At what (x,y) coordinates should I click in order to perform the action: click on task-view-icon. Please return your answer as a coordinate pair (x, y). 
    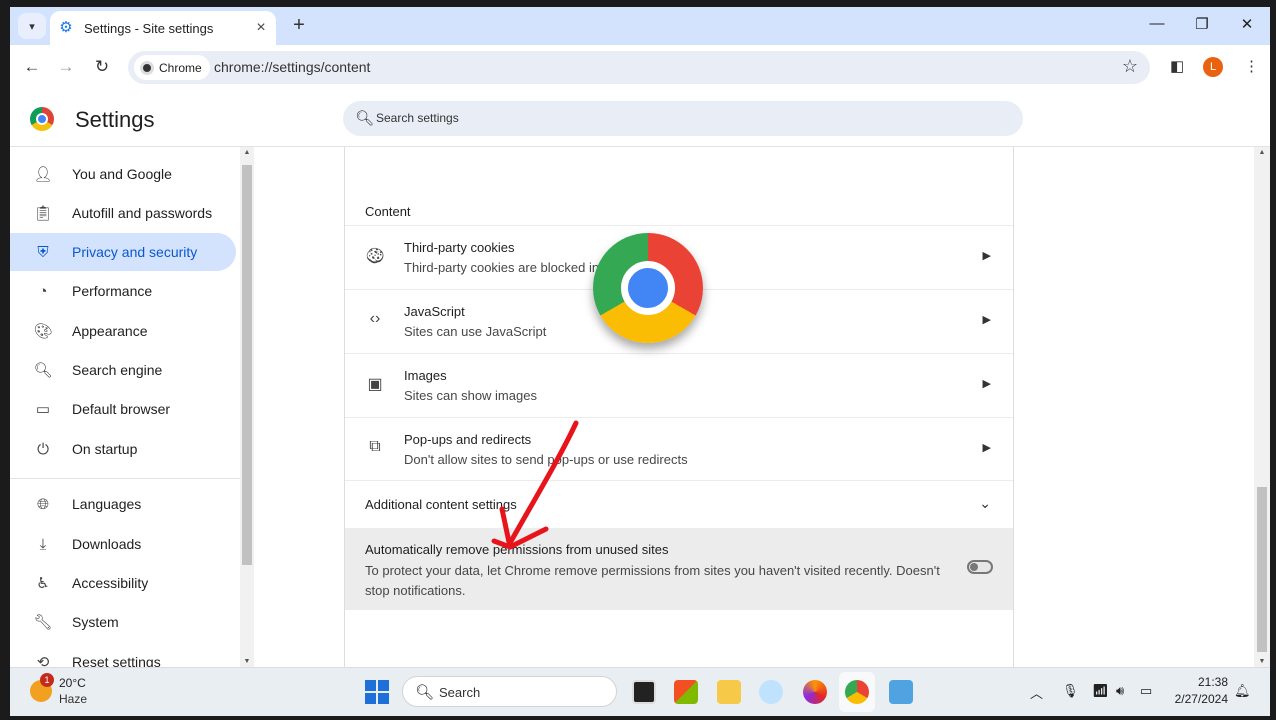
    Looking at the image, I should click on (644, 692).